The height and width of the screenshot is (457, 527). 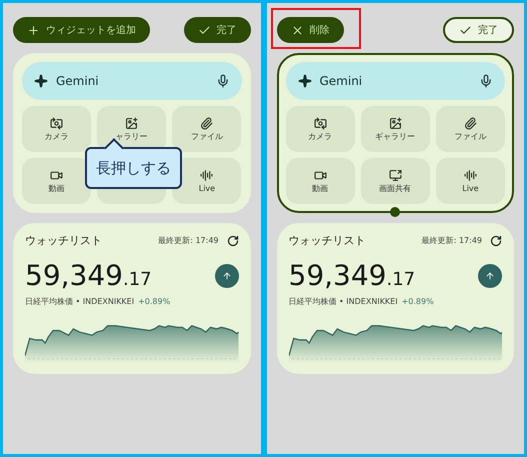 What do you see at coordinates (33, 30) in the screenshot?
I see `plus-icon` at bounding box center [33, 30].